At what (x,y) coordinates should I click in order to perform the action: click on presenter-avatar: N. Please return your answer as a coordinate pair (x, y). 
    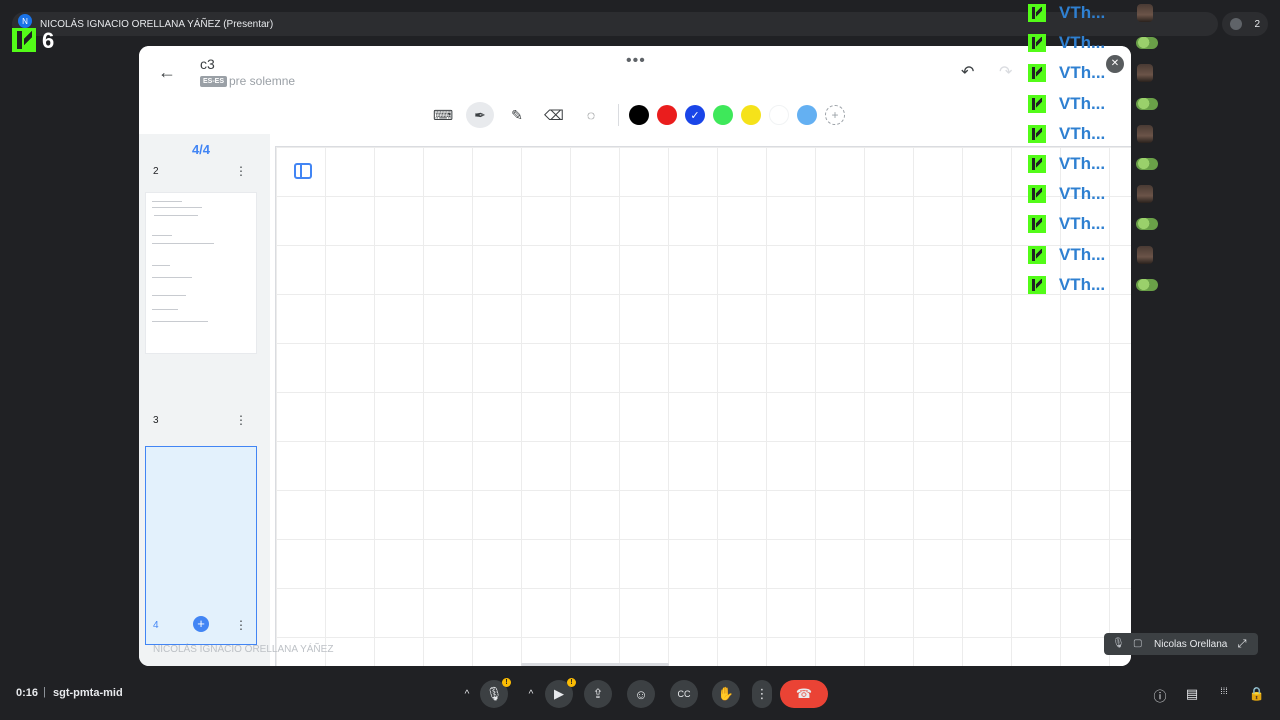
    Looking at the image, I should click on (25, 21).